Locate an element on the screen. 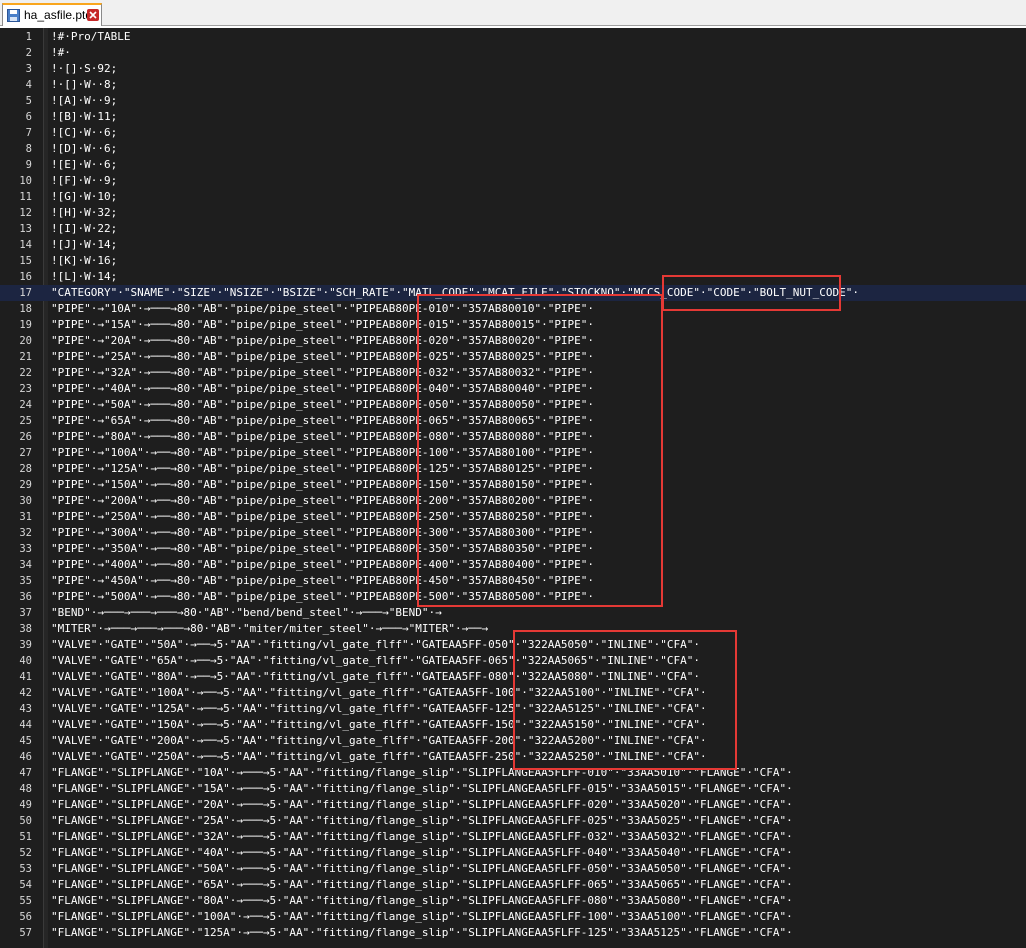 Image resolution: width=1026 pixels, height=948 pixels. line-number: 11 is located at coordinates (25, 197).